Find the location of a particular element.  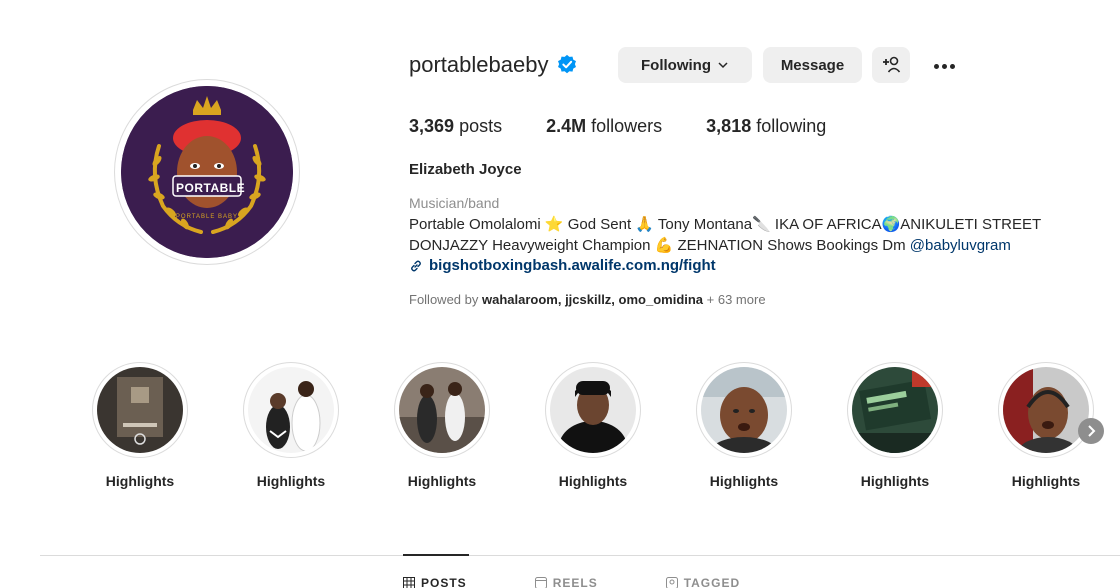

chevron-down-icon is located at coordinates (723, 65).